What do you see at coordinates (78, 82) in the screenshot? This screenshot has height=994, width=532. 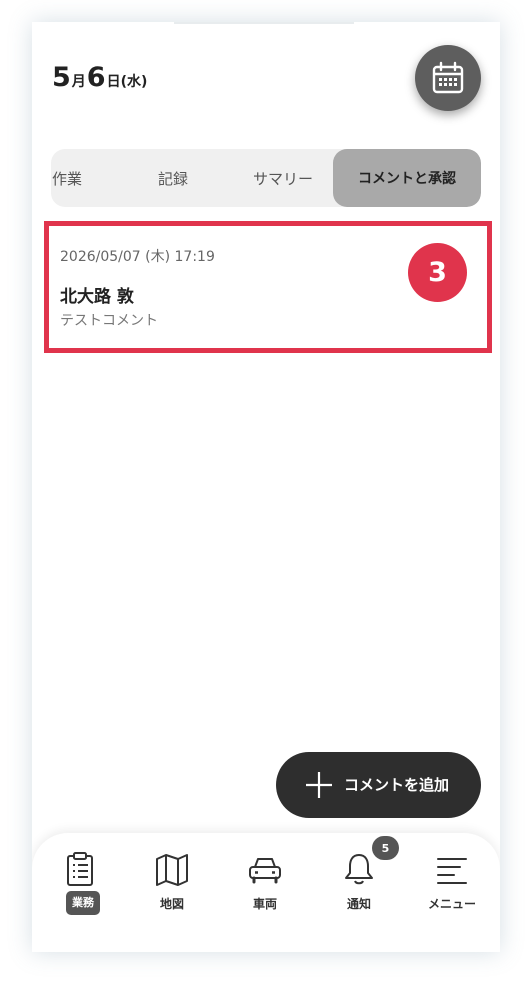 I see `date-month-suffix: 月` at bounding box center [78, 82].